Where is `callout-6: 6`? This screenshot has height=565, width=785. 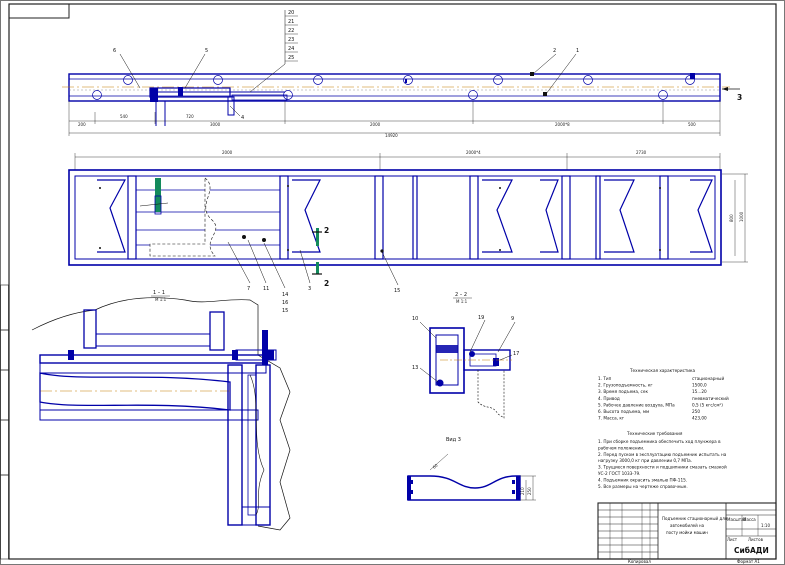
callout-6: 6 is located at coordinates (114, 51).